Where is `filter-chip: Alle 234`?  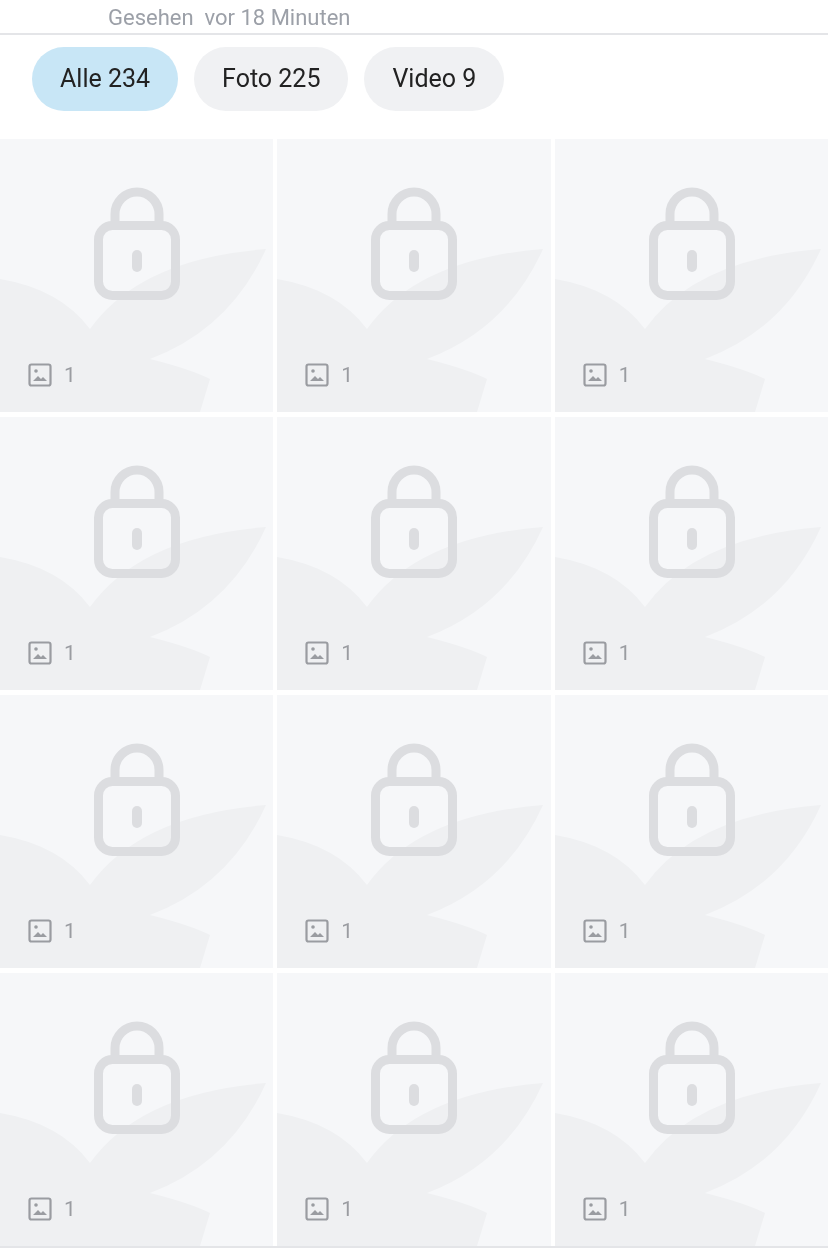 filter-chip: Alle 234 is located at coordinates (105, 79).